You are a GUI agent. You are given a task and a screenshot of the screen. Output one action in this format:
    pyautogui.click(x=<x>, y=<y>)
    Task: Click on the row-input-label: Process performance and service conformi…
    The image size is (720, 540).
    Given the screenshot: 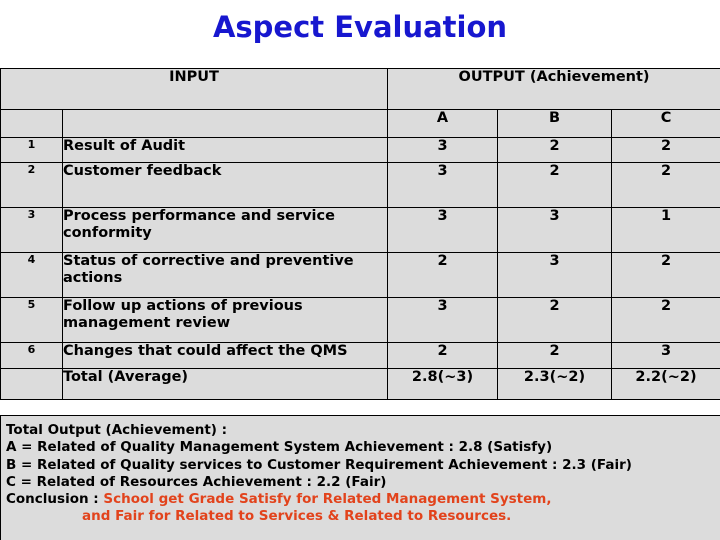 What is the action you would take?
    pyautogui.click(x=225, y=230)
    